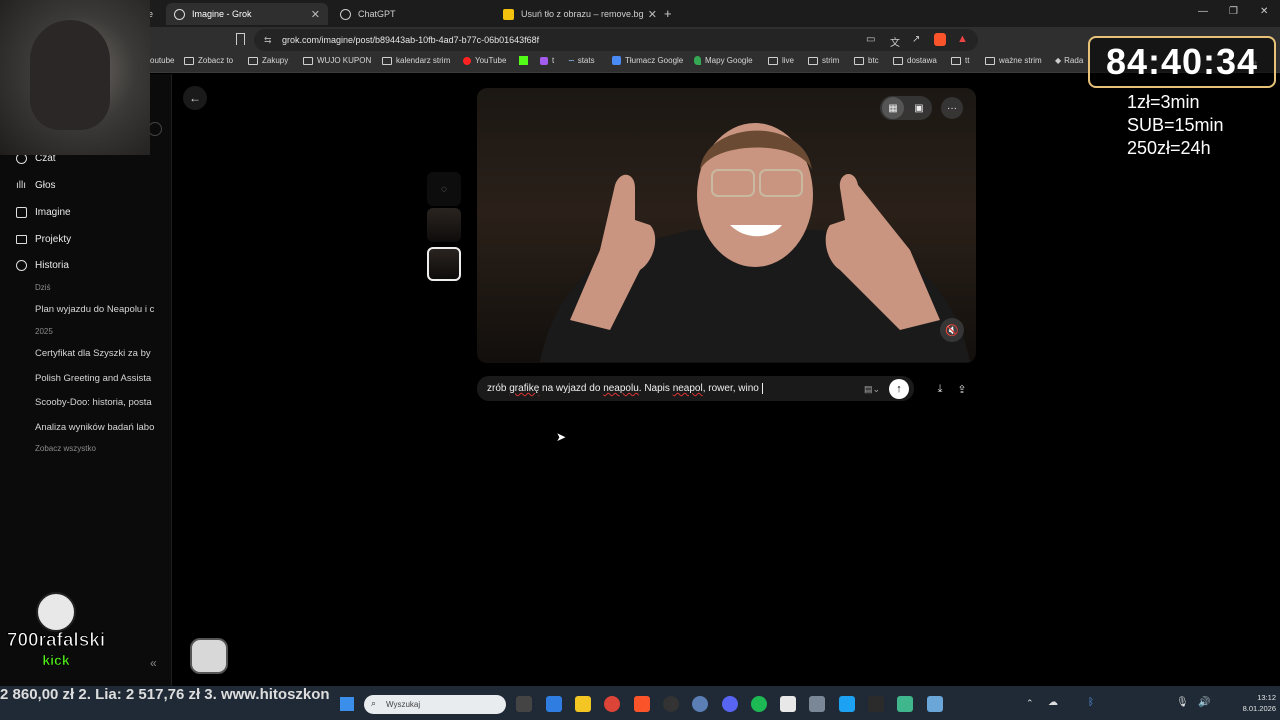 This screenshot has height=720, width=1280. Describe the element at coordinates (940, 39) in the screenshot. I see `brave-shield-icon` at that location.